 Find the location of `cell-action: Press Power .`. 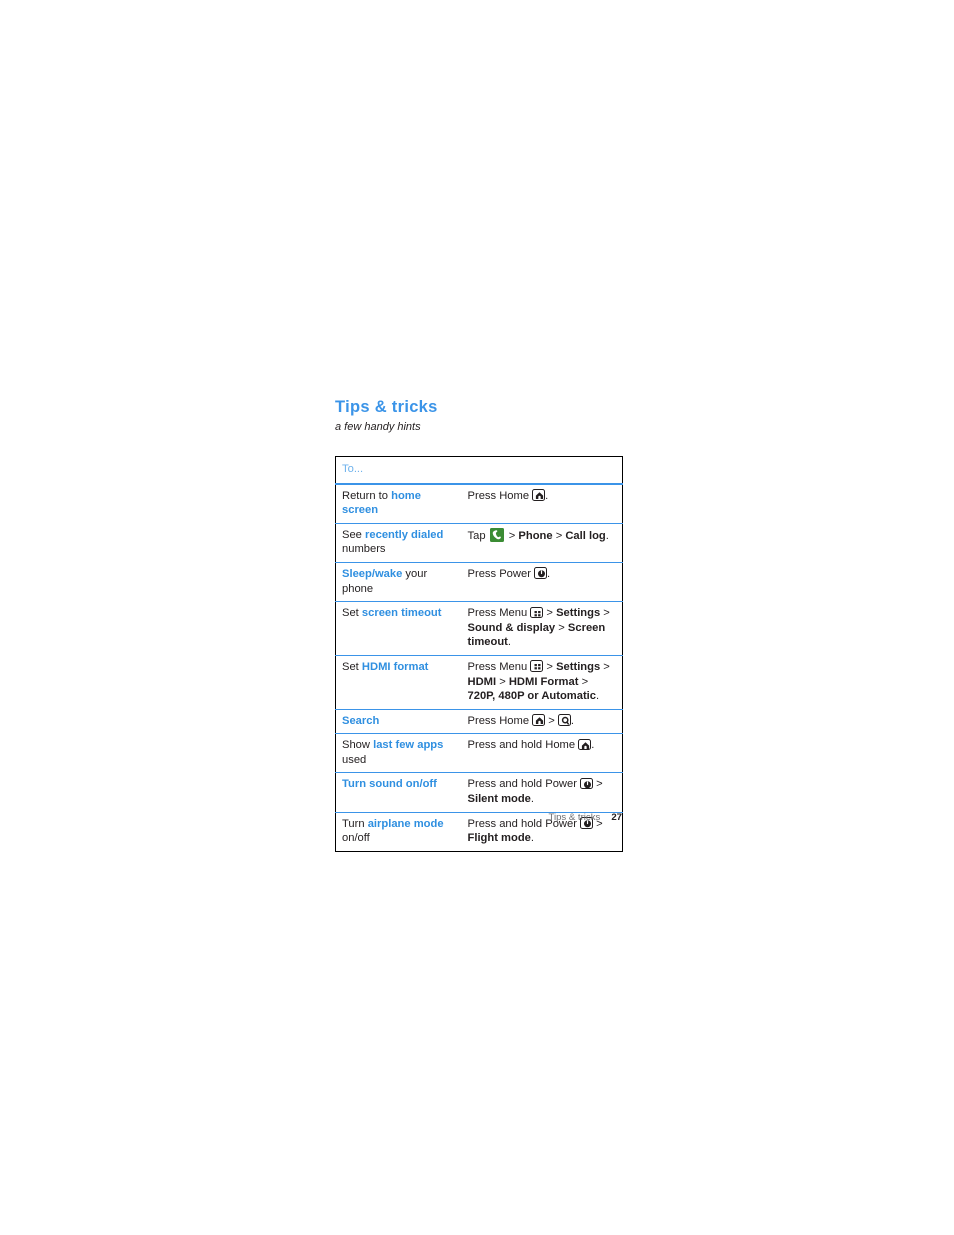

cell-action: Press Power . is located at coordinates (542, 581).